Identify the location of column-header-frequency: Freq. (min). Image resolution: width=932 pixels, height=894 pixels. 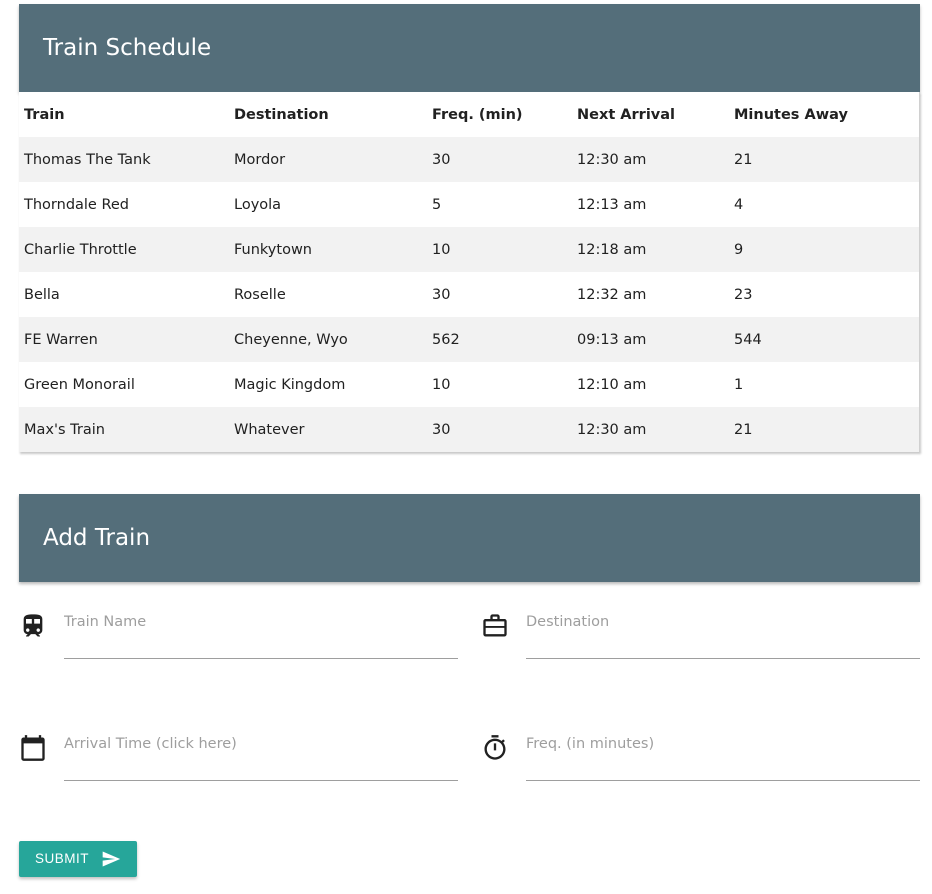
(477, 114).